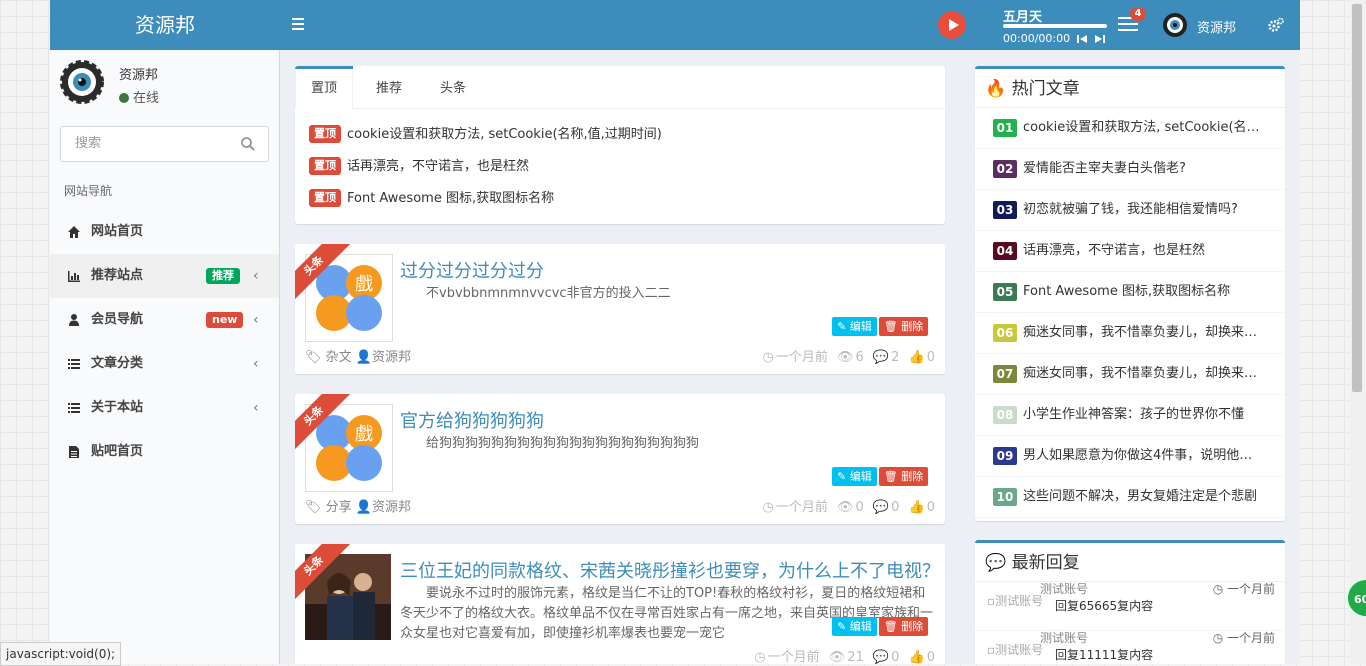 The width and height of the screenshot is (1366, 666). I want to click on page-scrollbar, so click(1357, 332).